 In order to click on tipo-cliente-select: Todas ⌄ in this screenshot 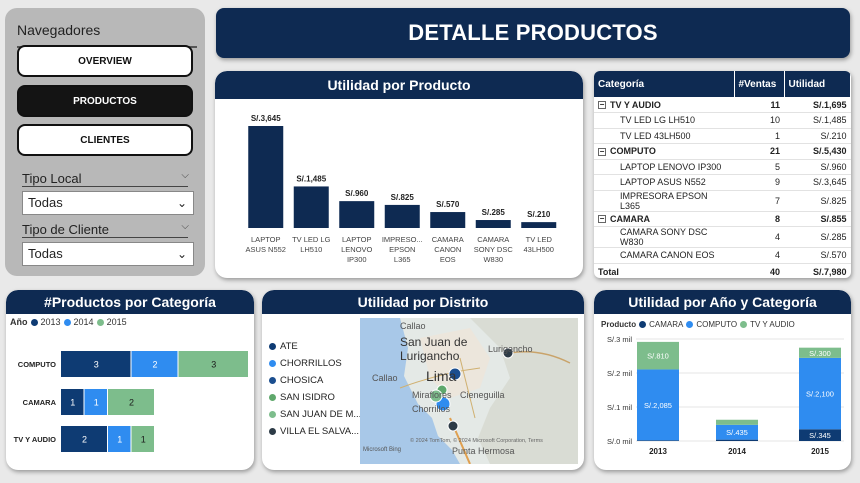, I will do `click(108, 254)`.